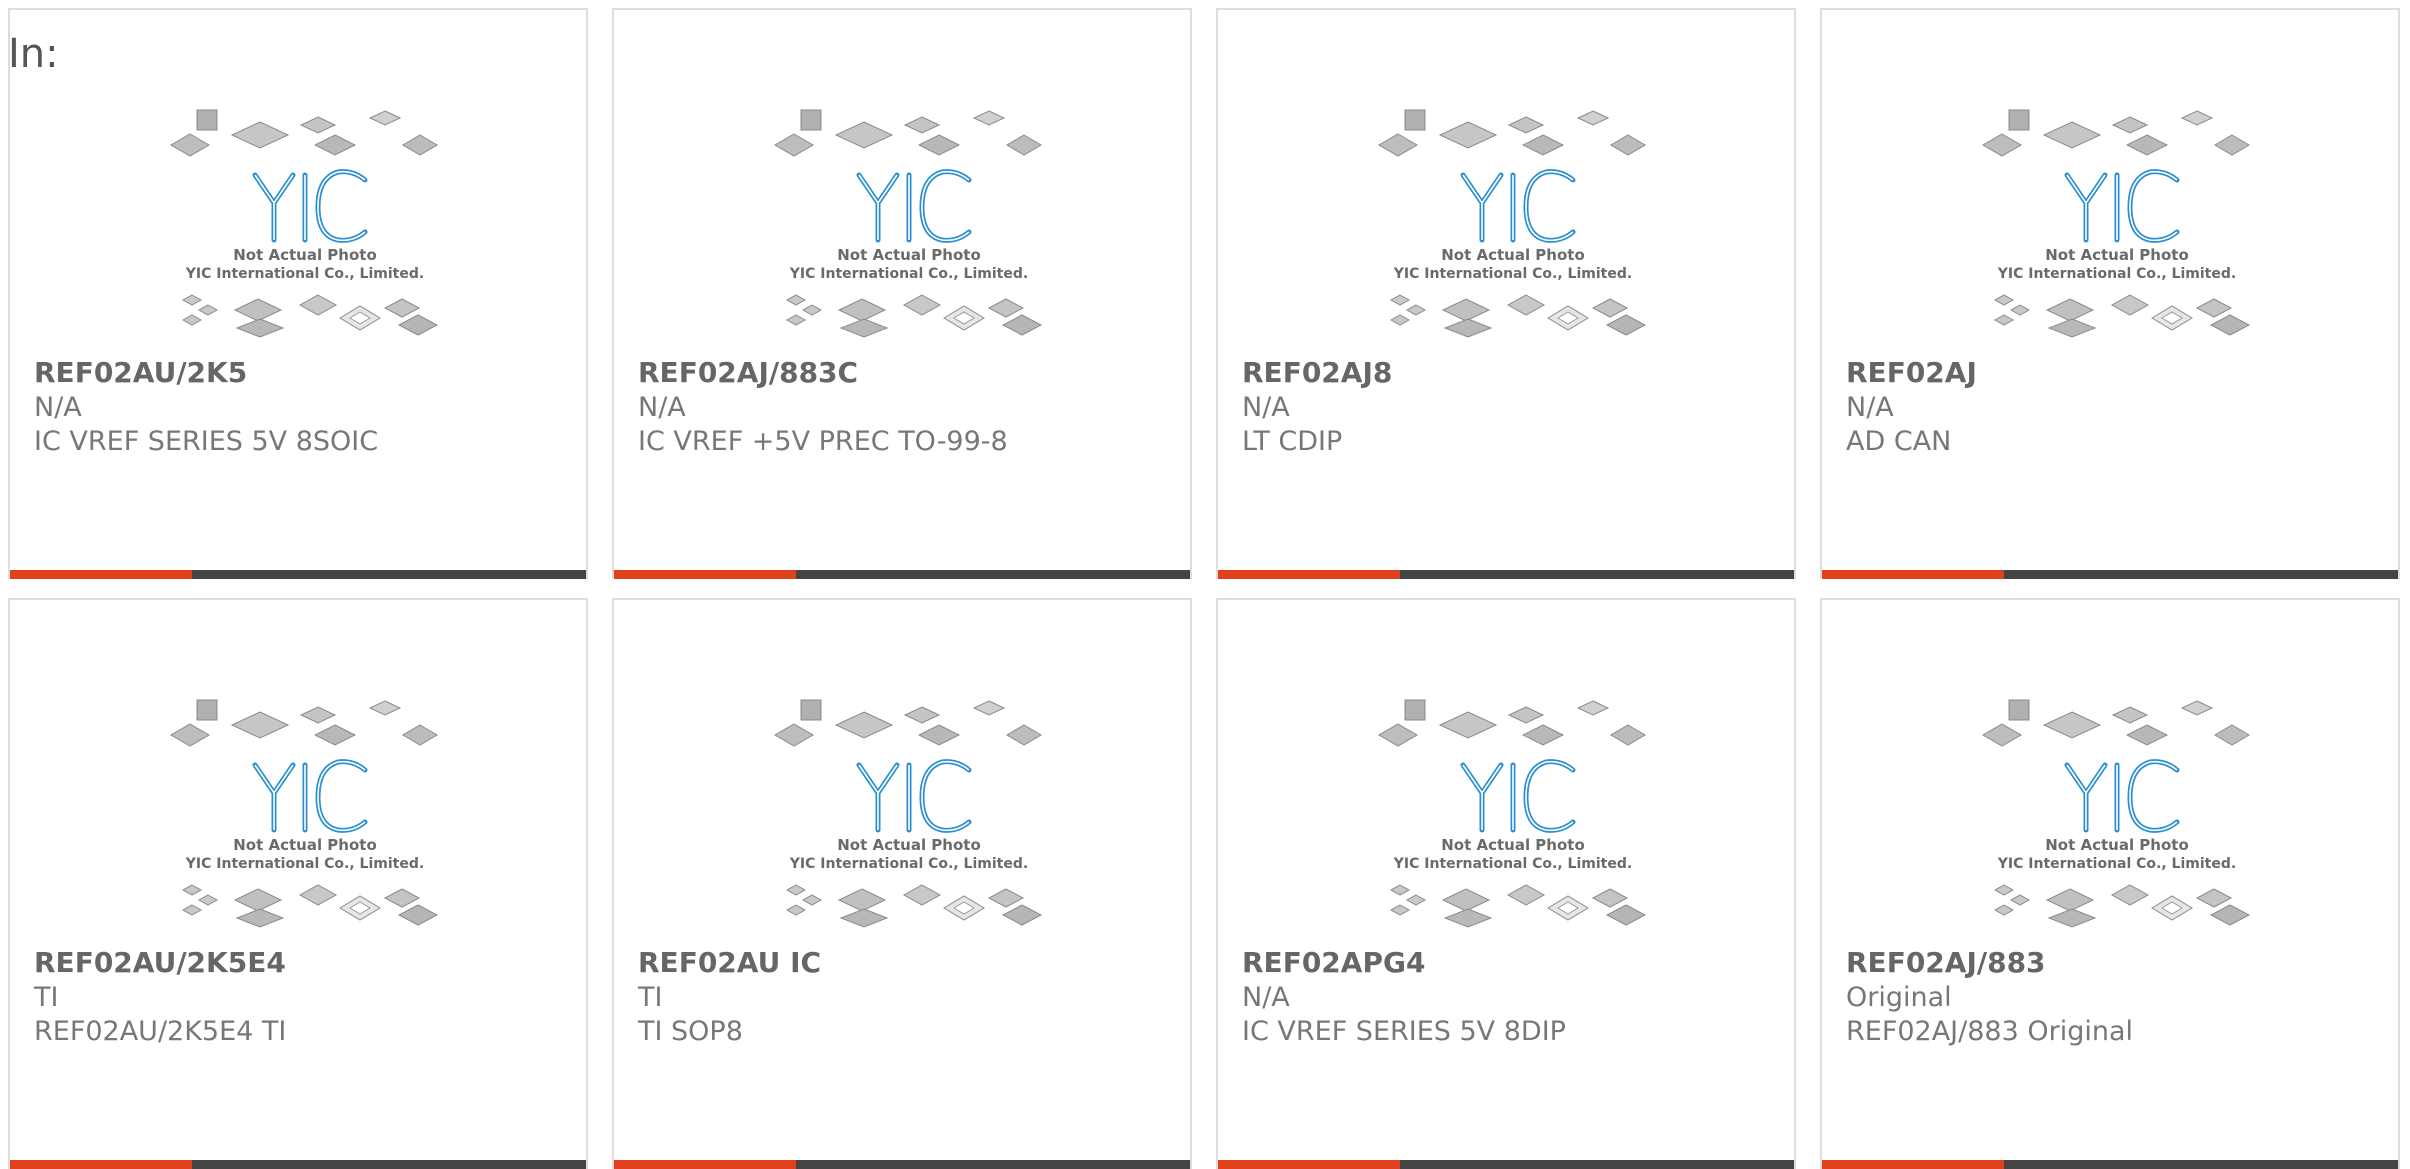 This screenshot has width=2410, height=1169. What do you see at coordinates (1292, 441) in the screenshot?
I see `description: LT CDIP` at bounding box center [1292, 441].